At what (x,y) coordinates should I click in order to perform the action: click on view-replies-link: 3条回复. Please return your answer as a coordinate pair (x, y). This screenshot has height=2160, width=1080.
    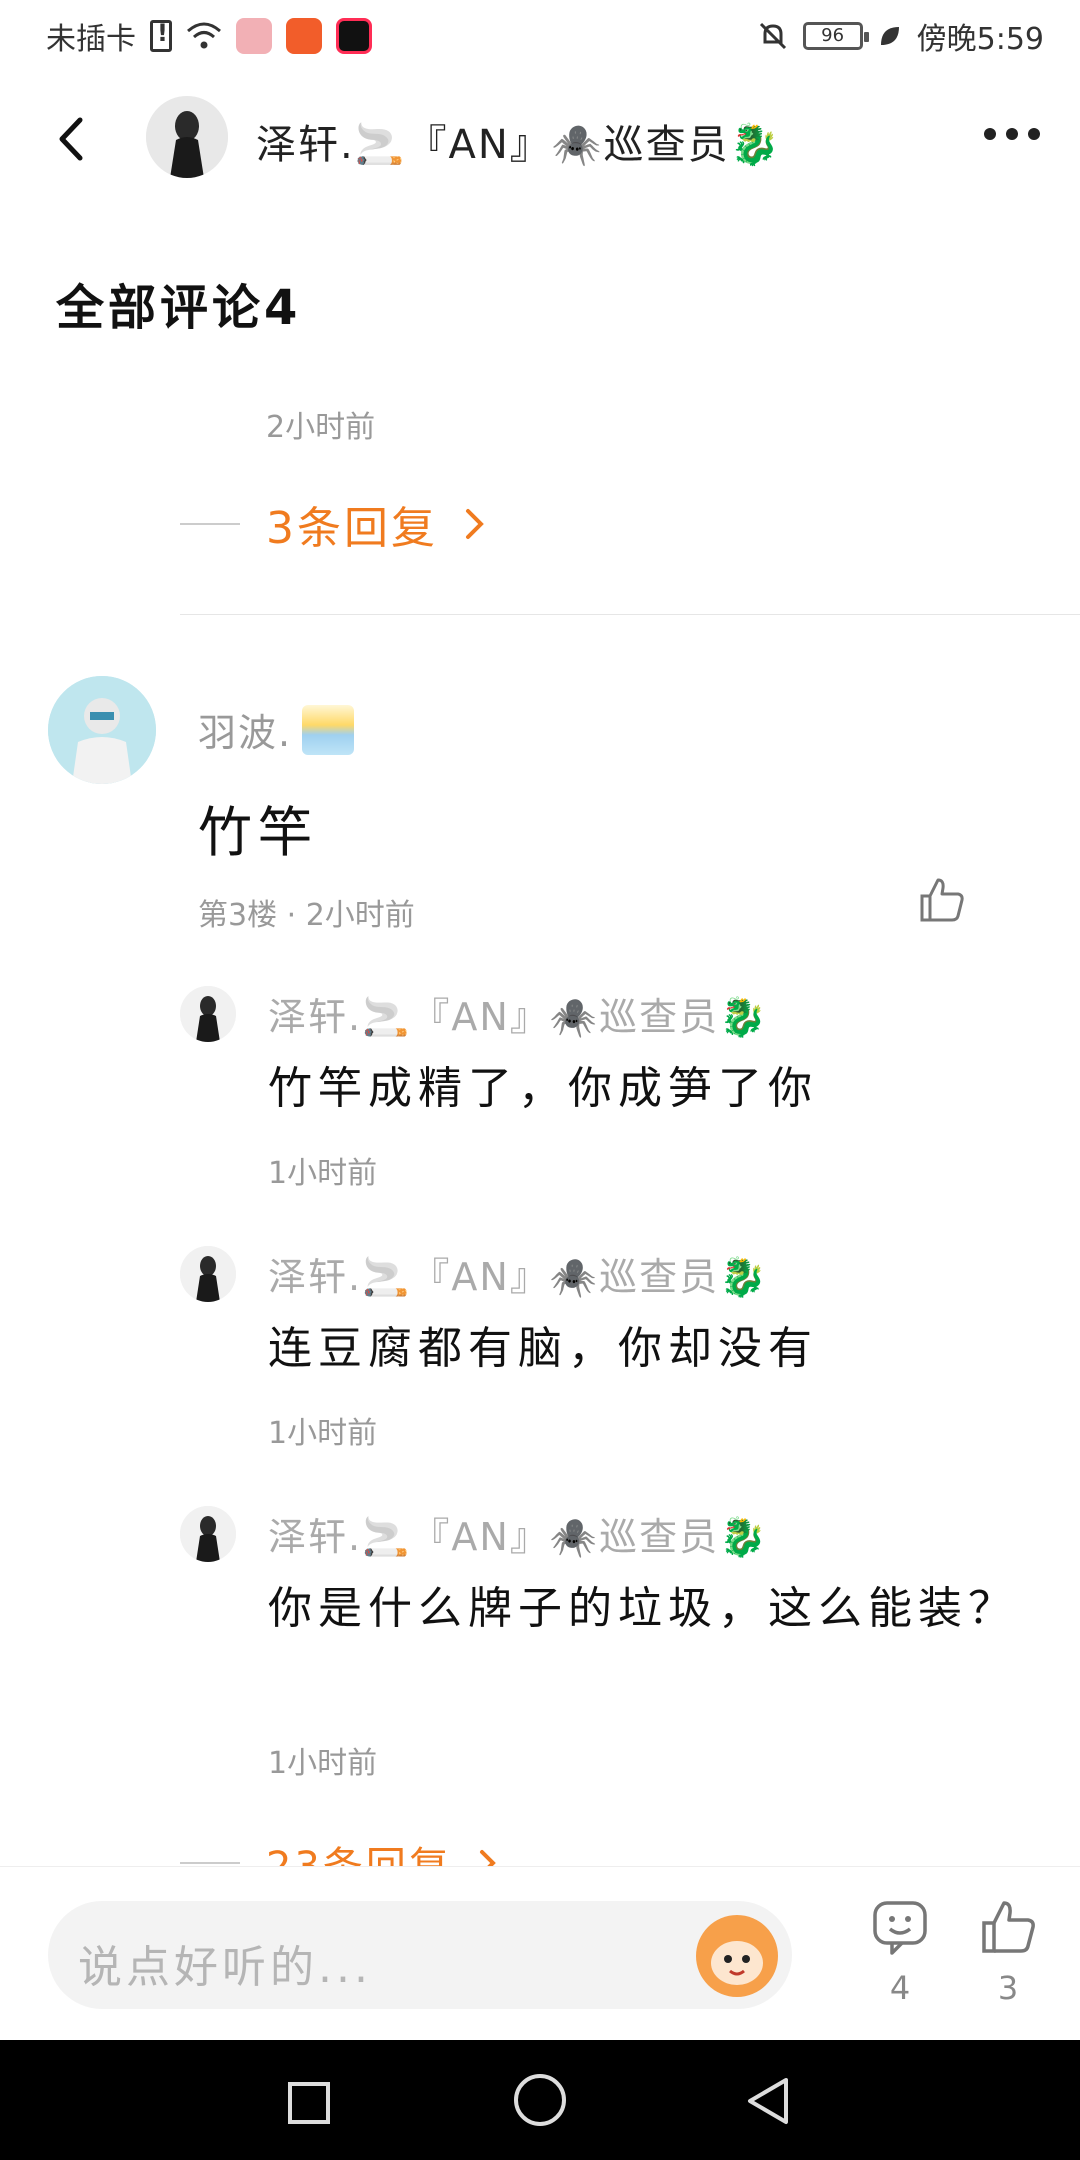
    Looking at the image, I should click on (333, 524).